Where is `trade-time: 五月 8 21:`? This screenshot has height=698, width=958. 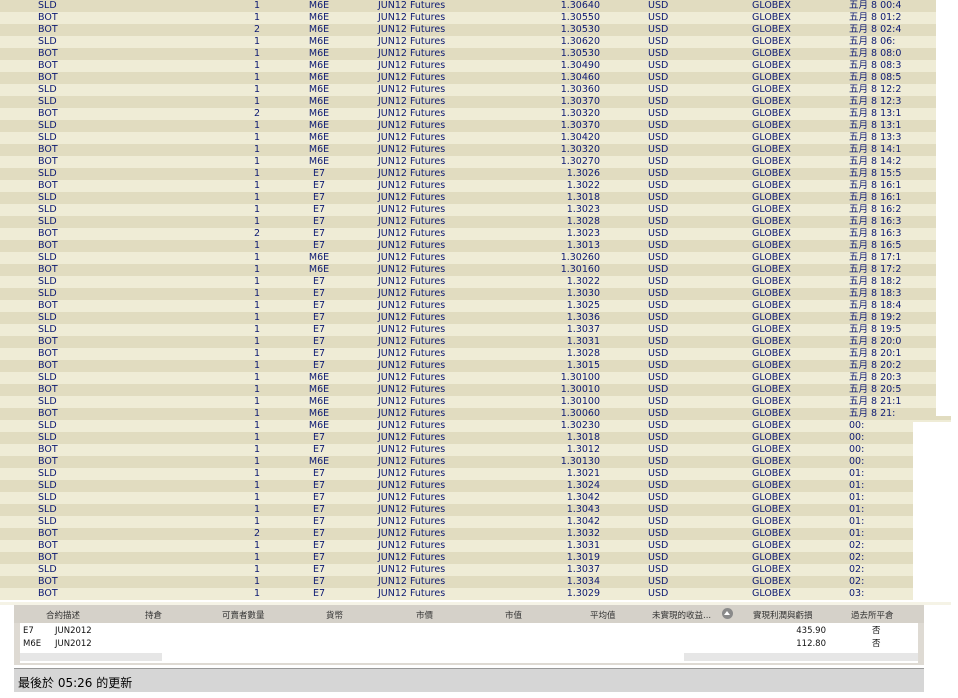
trade-time: 五月 8 21: is located at coordinates (872, 413).